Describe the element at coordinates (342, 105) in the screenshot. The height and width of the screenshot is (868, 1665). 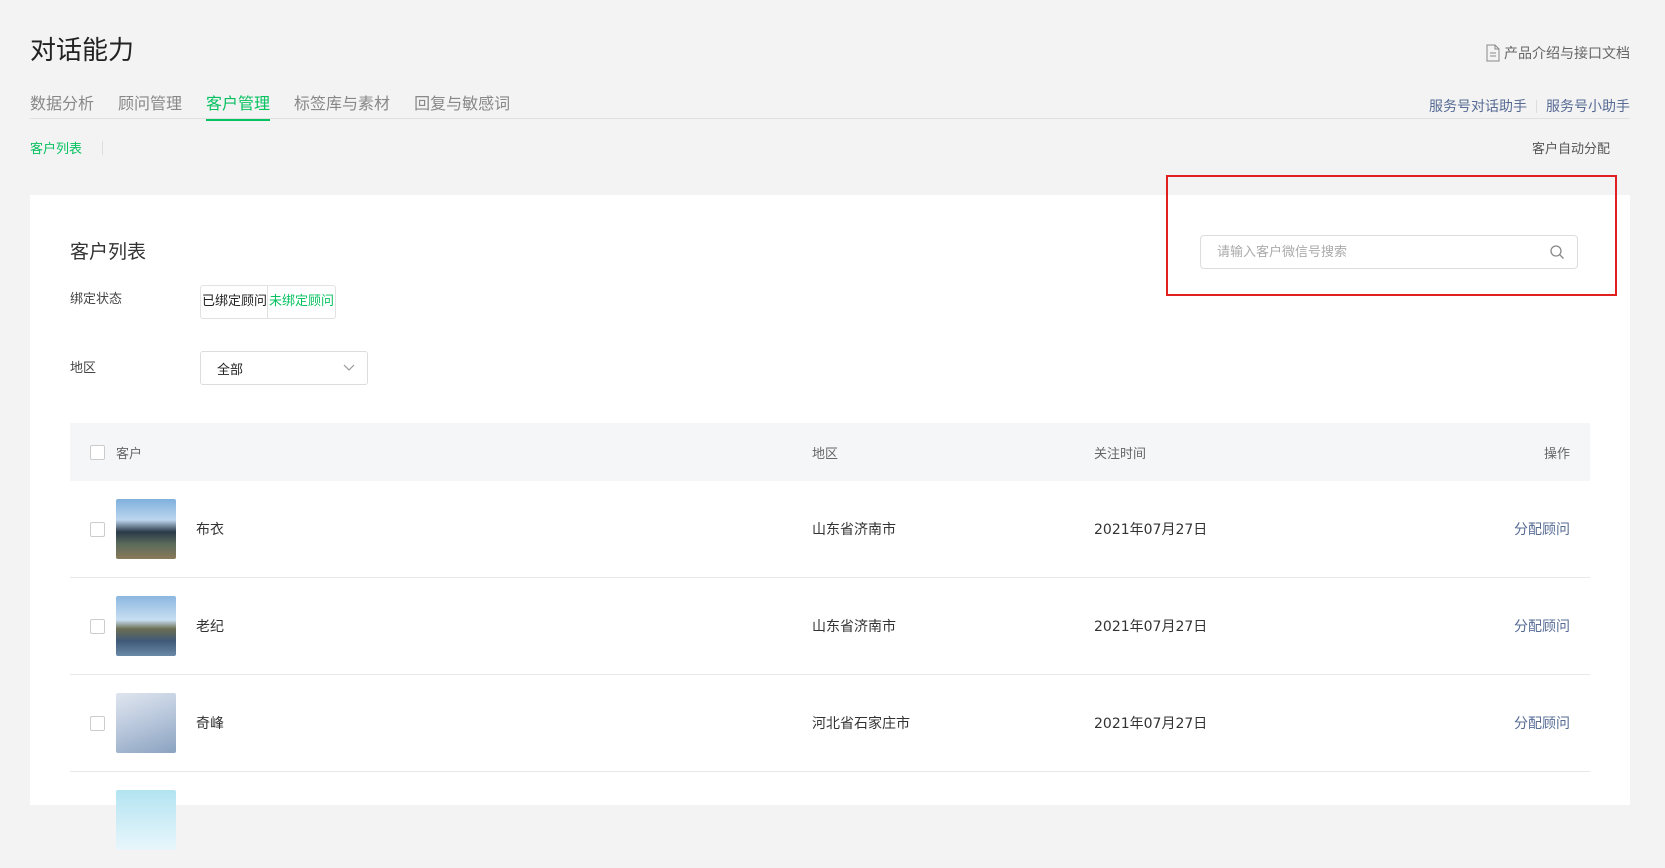
I see `tab-tags-materials: 标签库与素材` at that location.